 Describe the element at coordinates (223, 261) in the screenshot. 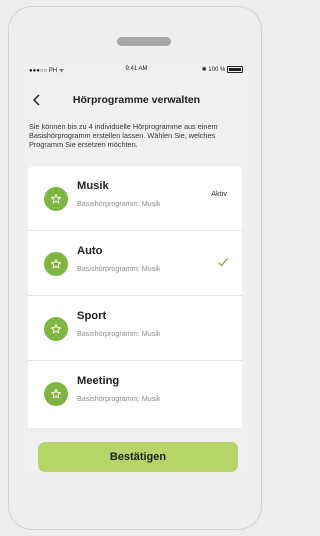

I see `checkmark-icon` at that location.